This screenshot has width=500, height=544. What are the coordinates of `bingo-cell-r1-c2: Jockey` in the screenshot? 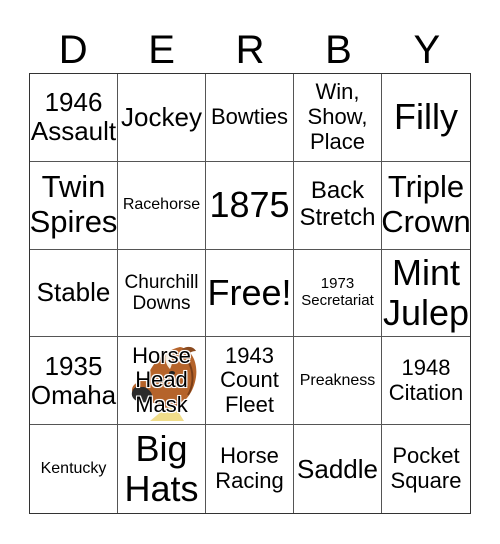 It's located at (162, 118).